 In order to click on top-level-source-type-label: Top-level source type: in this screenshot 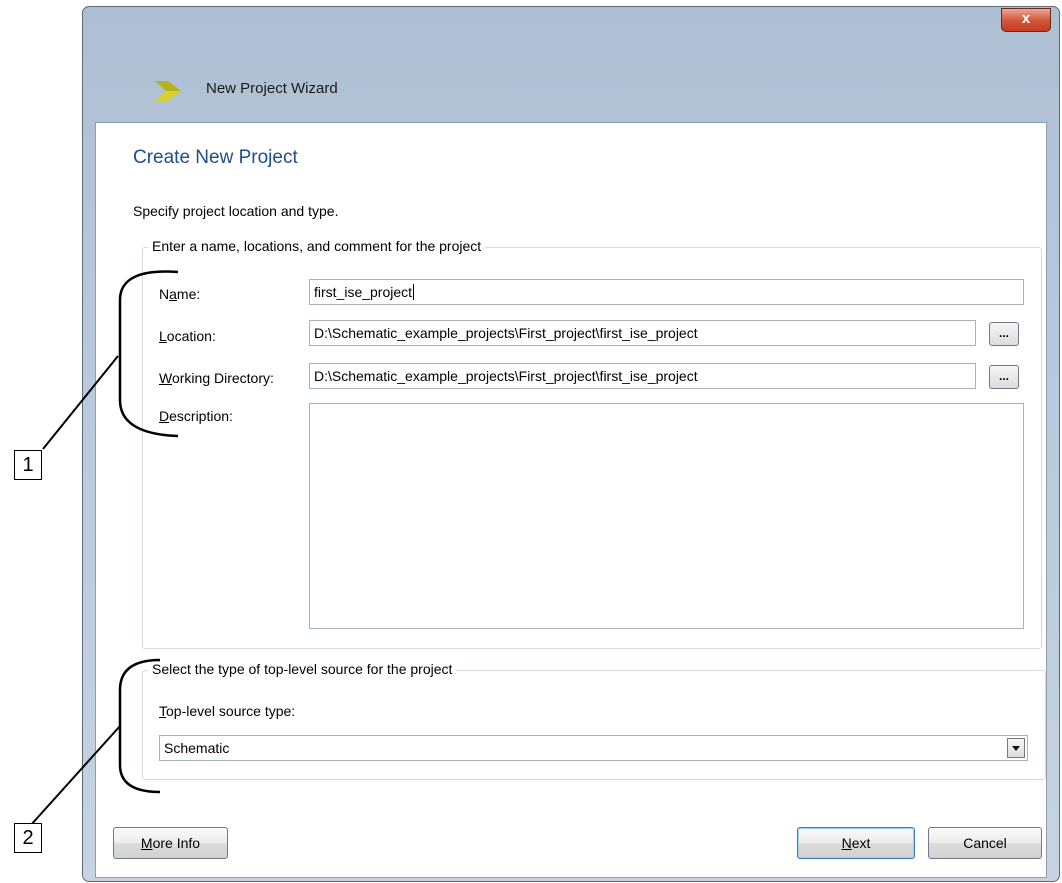, I will do `click(227, 711)`.